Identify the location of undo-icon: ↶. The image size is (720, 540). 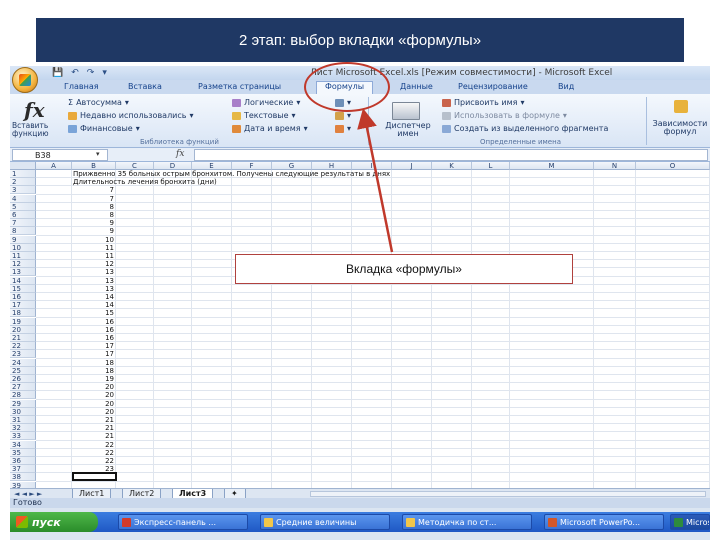
(75, 73).